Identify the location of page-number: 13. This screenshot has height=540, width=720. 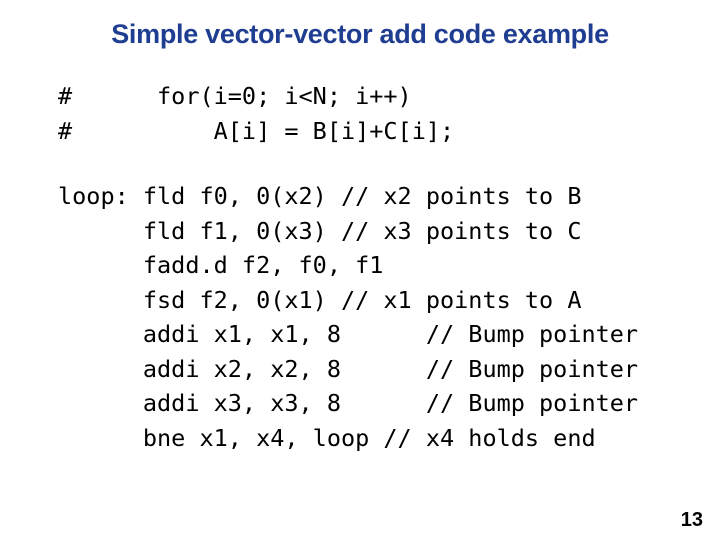
(691, 520).